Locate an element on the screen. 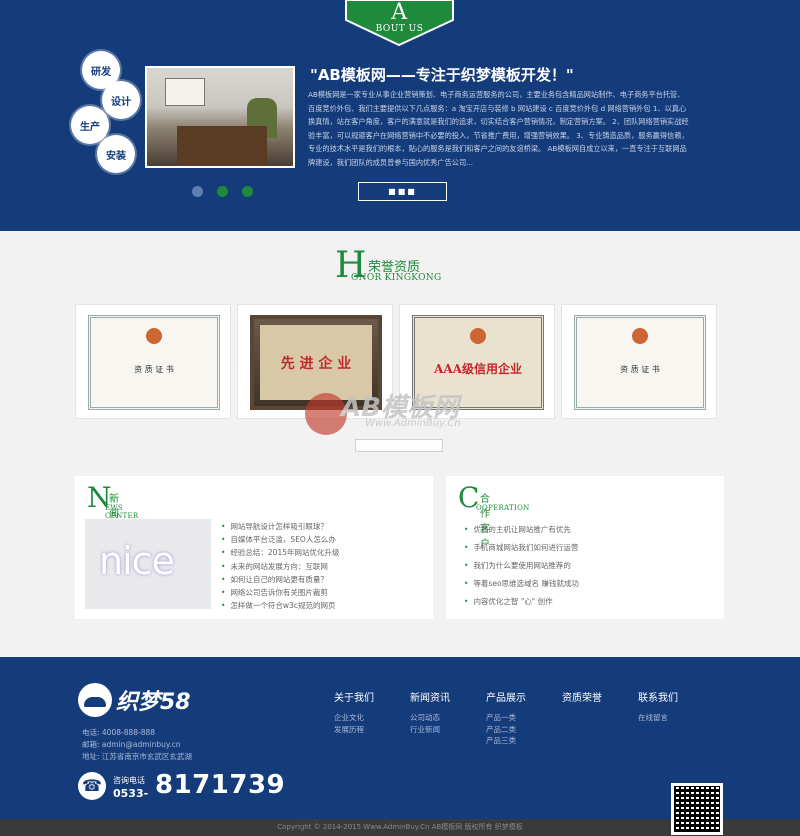 The image size is (800, 836). about-badge-label: BOUT US is located at coordinates (399, 29).